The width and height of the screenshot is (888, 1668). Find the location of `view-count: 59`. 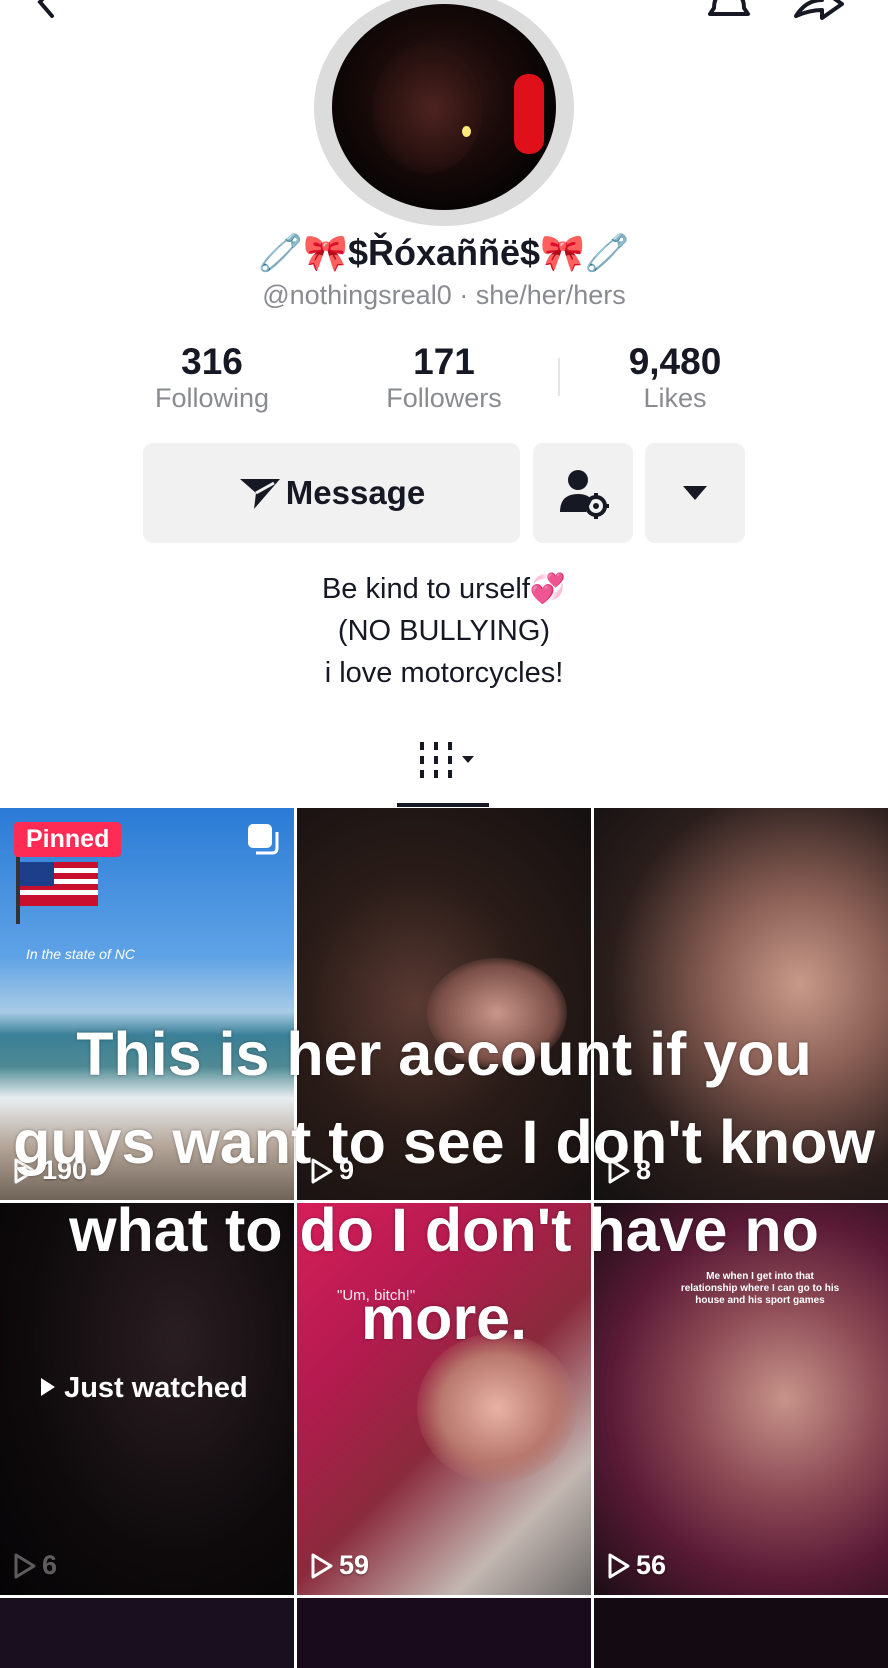

view-count: 59 is located at coordinates (340, 1565).